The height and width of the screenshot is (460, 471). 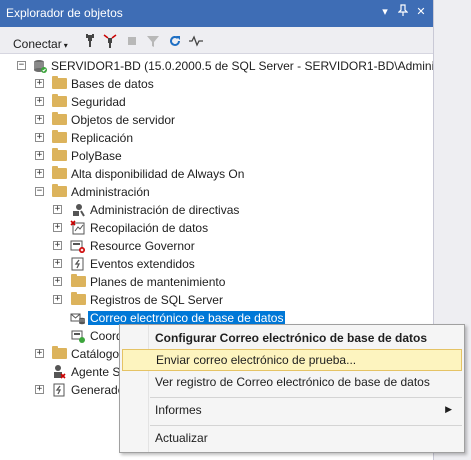 I want to click on resource-governor-icon, so click(x=78, y=246).